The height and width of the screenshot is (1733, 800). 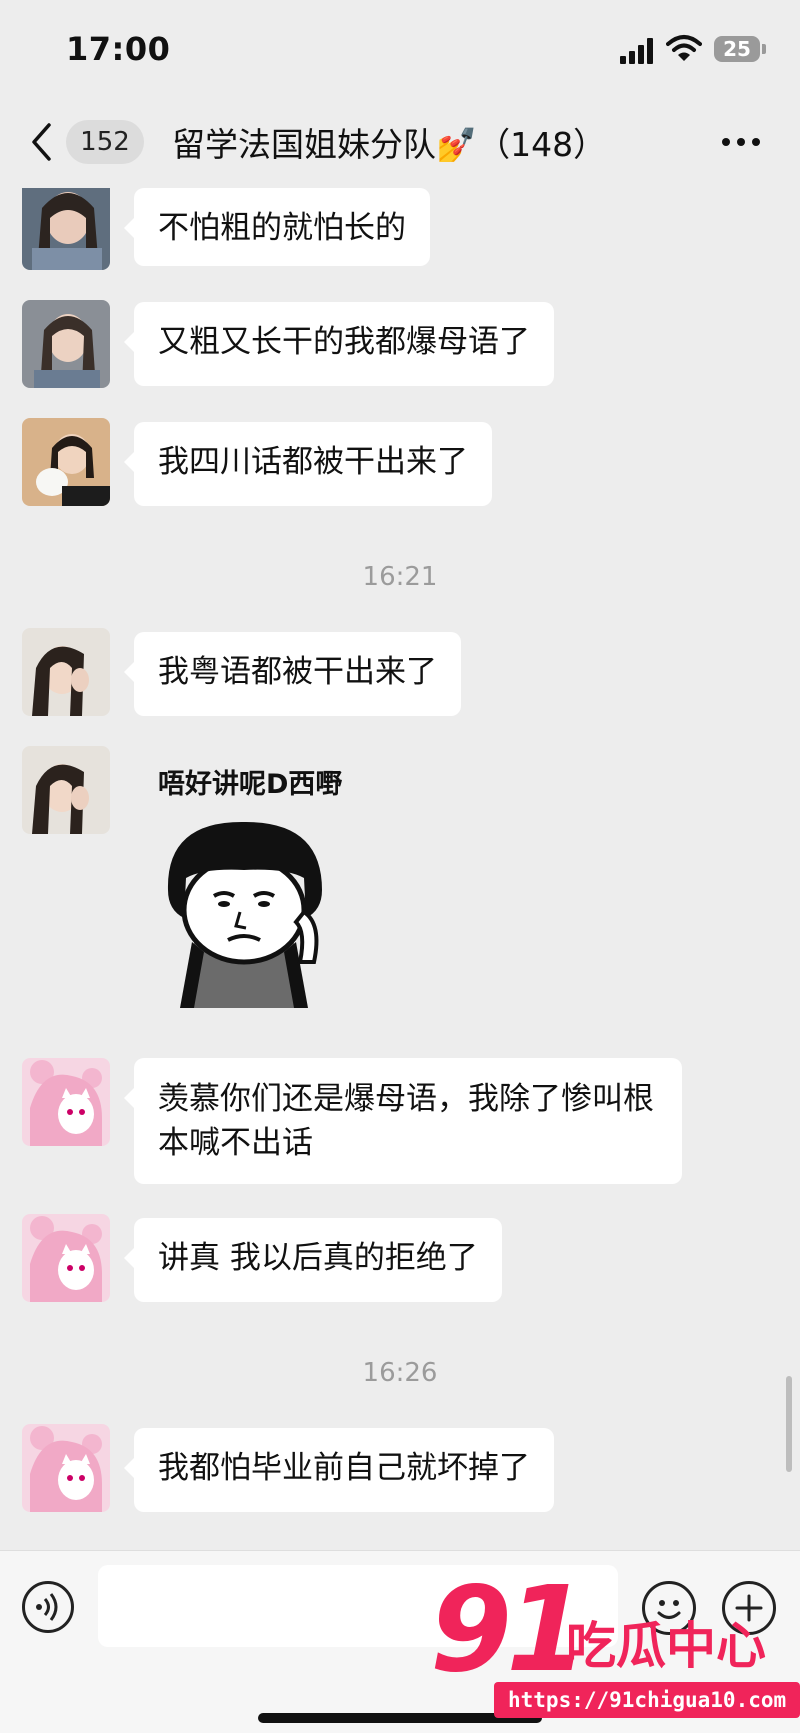 What do you see at coordinates (250, 784) in the screenshot?
I see `sticker-caption: 唔好讲呢D西嘢` at bounding box center [250, 784].